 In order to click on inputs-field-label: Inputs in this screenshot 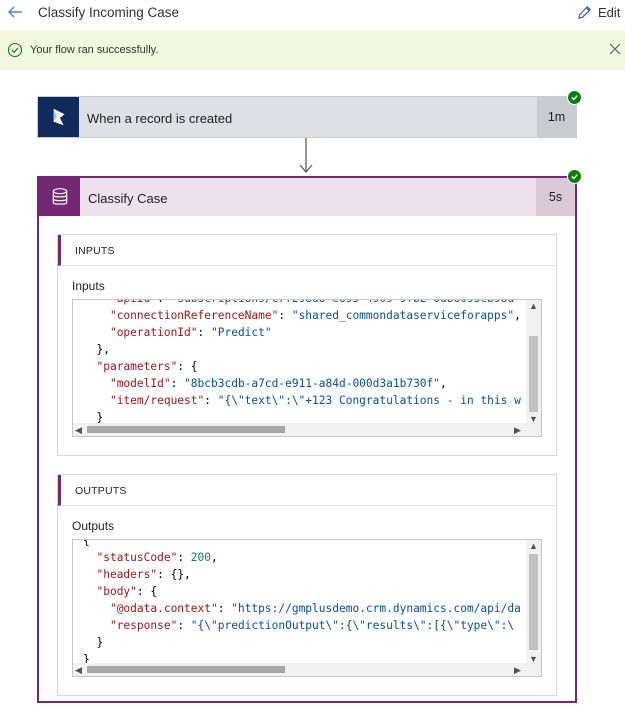, I will do `click(88, 286)`.